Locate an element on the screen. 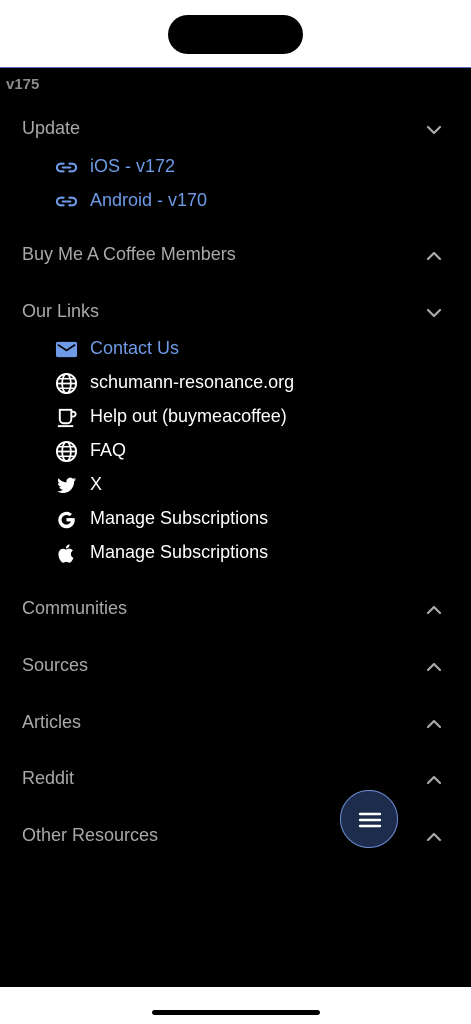 The height and width of the screenshot is (1024, 471). section-title-other-resources: Other Resources is located at coordinates (90, 835).